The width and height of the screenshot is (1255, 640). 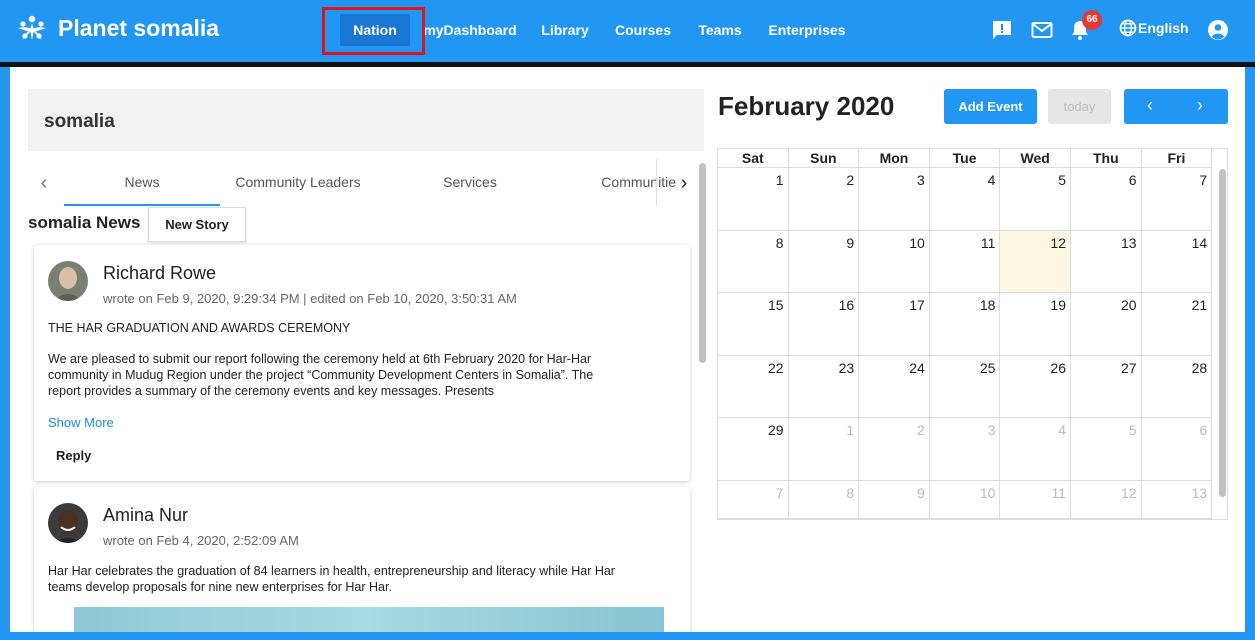 What do you see at coordinates (894, 324) in the screenshot?
I see `calendar-day: 17` at bounding box center [894, 324].